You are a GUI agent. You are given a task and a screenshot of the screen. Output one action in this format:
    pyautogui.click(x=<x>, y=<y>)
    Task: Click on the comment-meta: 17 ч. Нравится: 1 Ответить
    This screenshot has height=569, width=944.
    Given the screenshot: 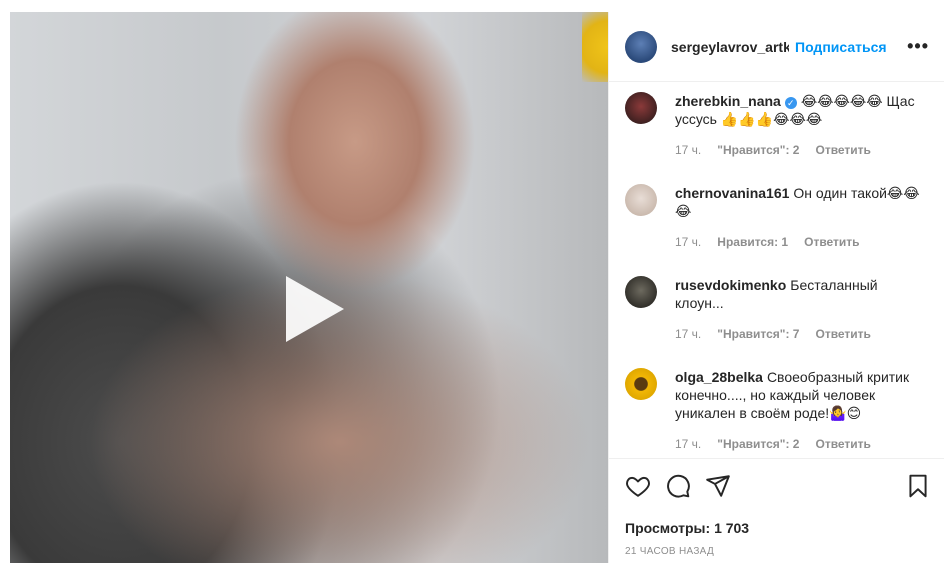 What is the action you would take?
    pyautogui.click(x=775, y=242)
    